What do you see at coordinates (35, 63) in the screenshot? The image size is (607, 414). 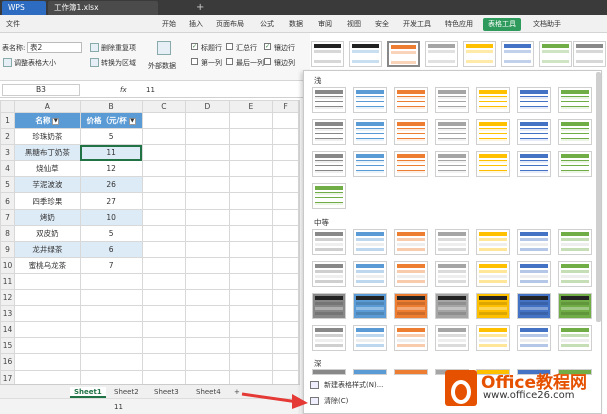 I see `resize-table-button: 调整表格大小` at bounding box center [35, 63].